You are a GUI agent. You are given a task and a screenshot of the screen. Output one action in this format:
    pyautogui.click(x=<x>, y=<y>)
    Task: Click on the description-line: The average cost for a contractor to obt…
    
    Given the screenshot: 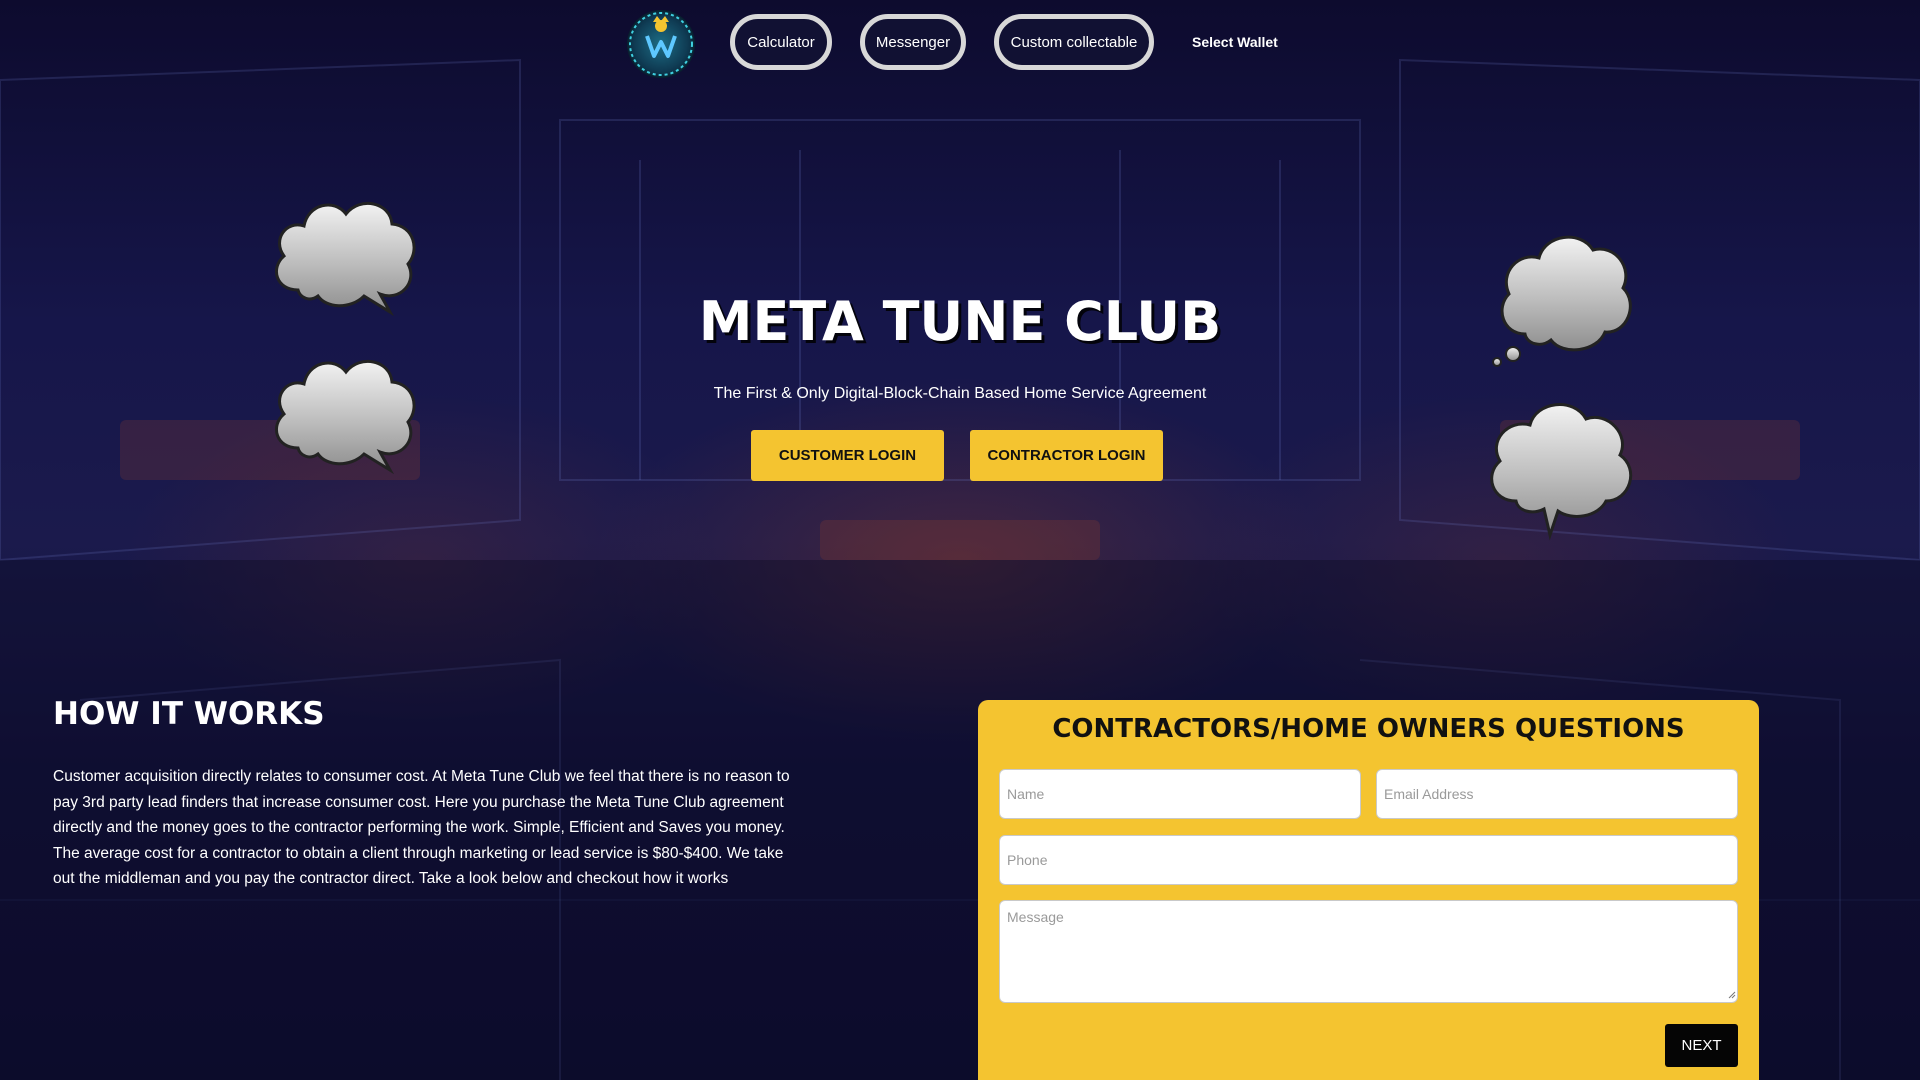 What is the action you would take?
    pyautogui.click(x=418, y=853)
    